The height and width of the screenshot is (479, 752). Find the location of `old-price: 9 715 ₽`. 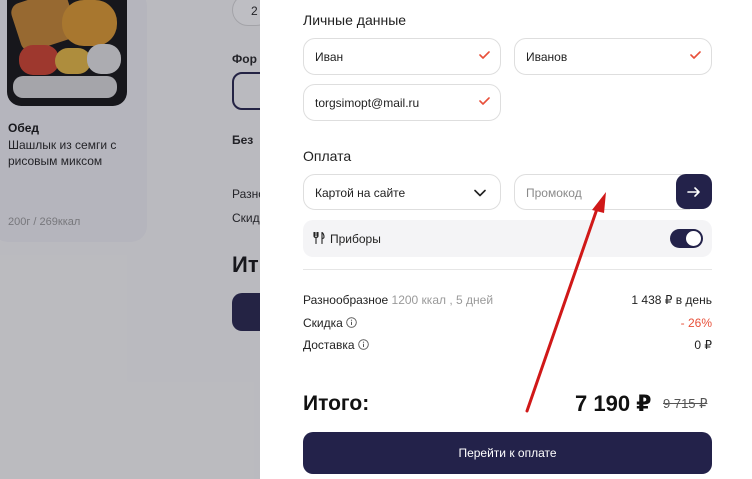

old-price: 9 715 ₽ is located at coordinates (685, 403).